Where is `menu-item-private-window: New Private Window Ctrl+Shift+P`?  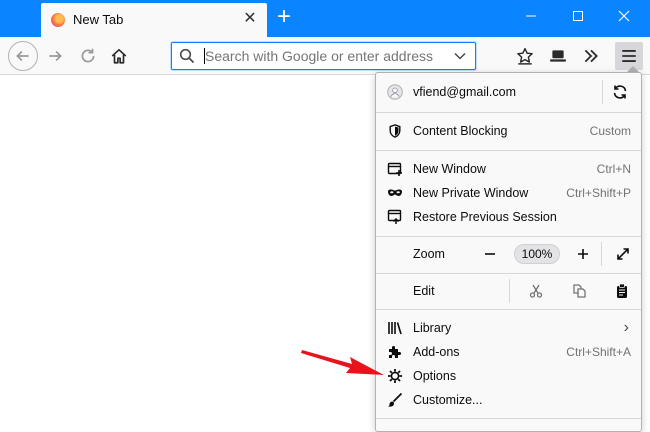
menu-item-private-window: New Private Window Ctrl+Shift+P is located at coordinates (508, 193).